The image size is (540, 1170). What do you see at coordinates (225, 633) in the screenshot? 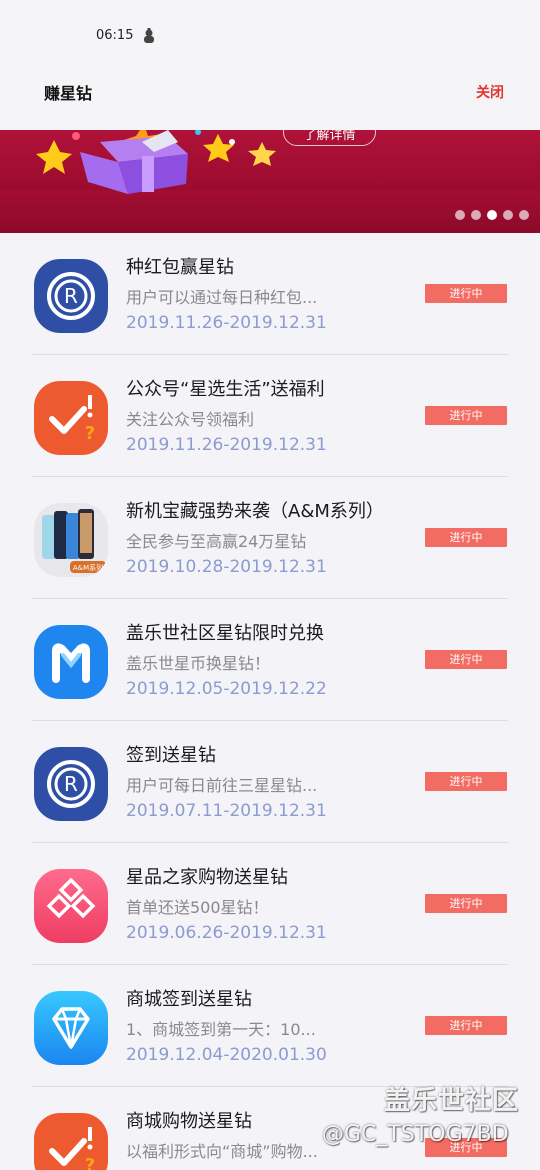
I see `item-title: 盖乐世社区星钻限时兑换` at bounding box center [225, 633].